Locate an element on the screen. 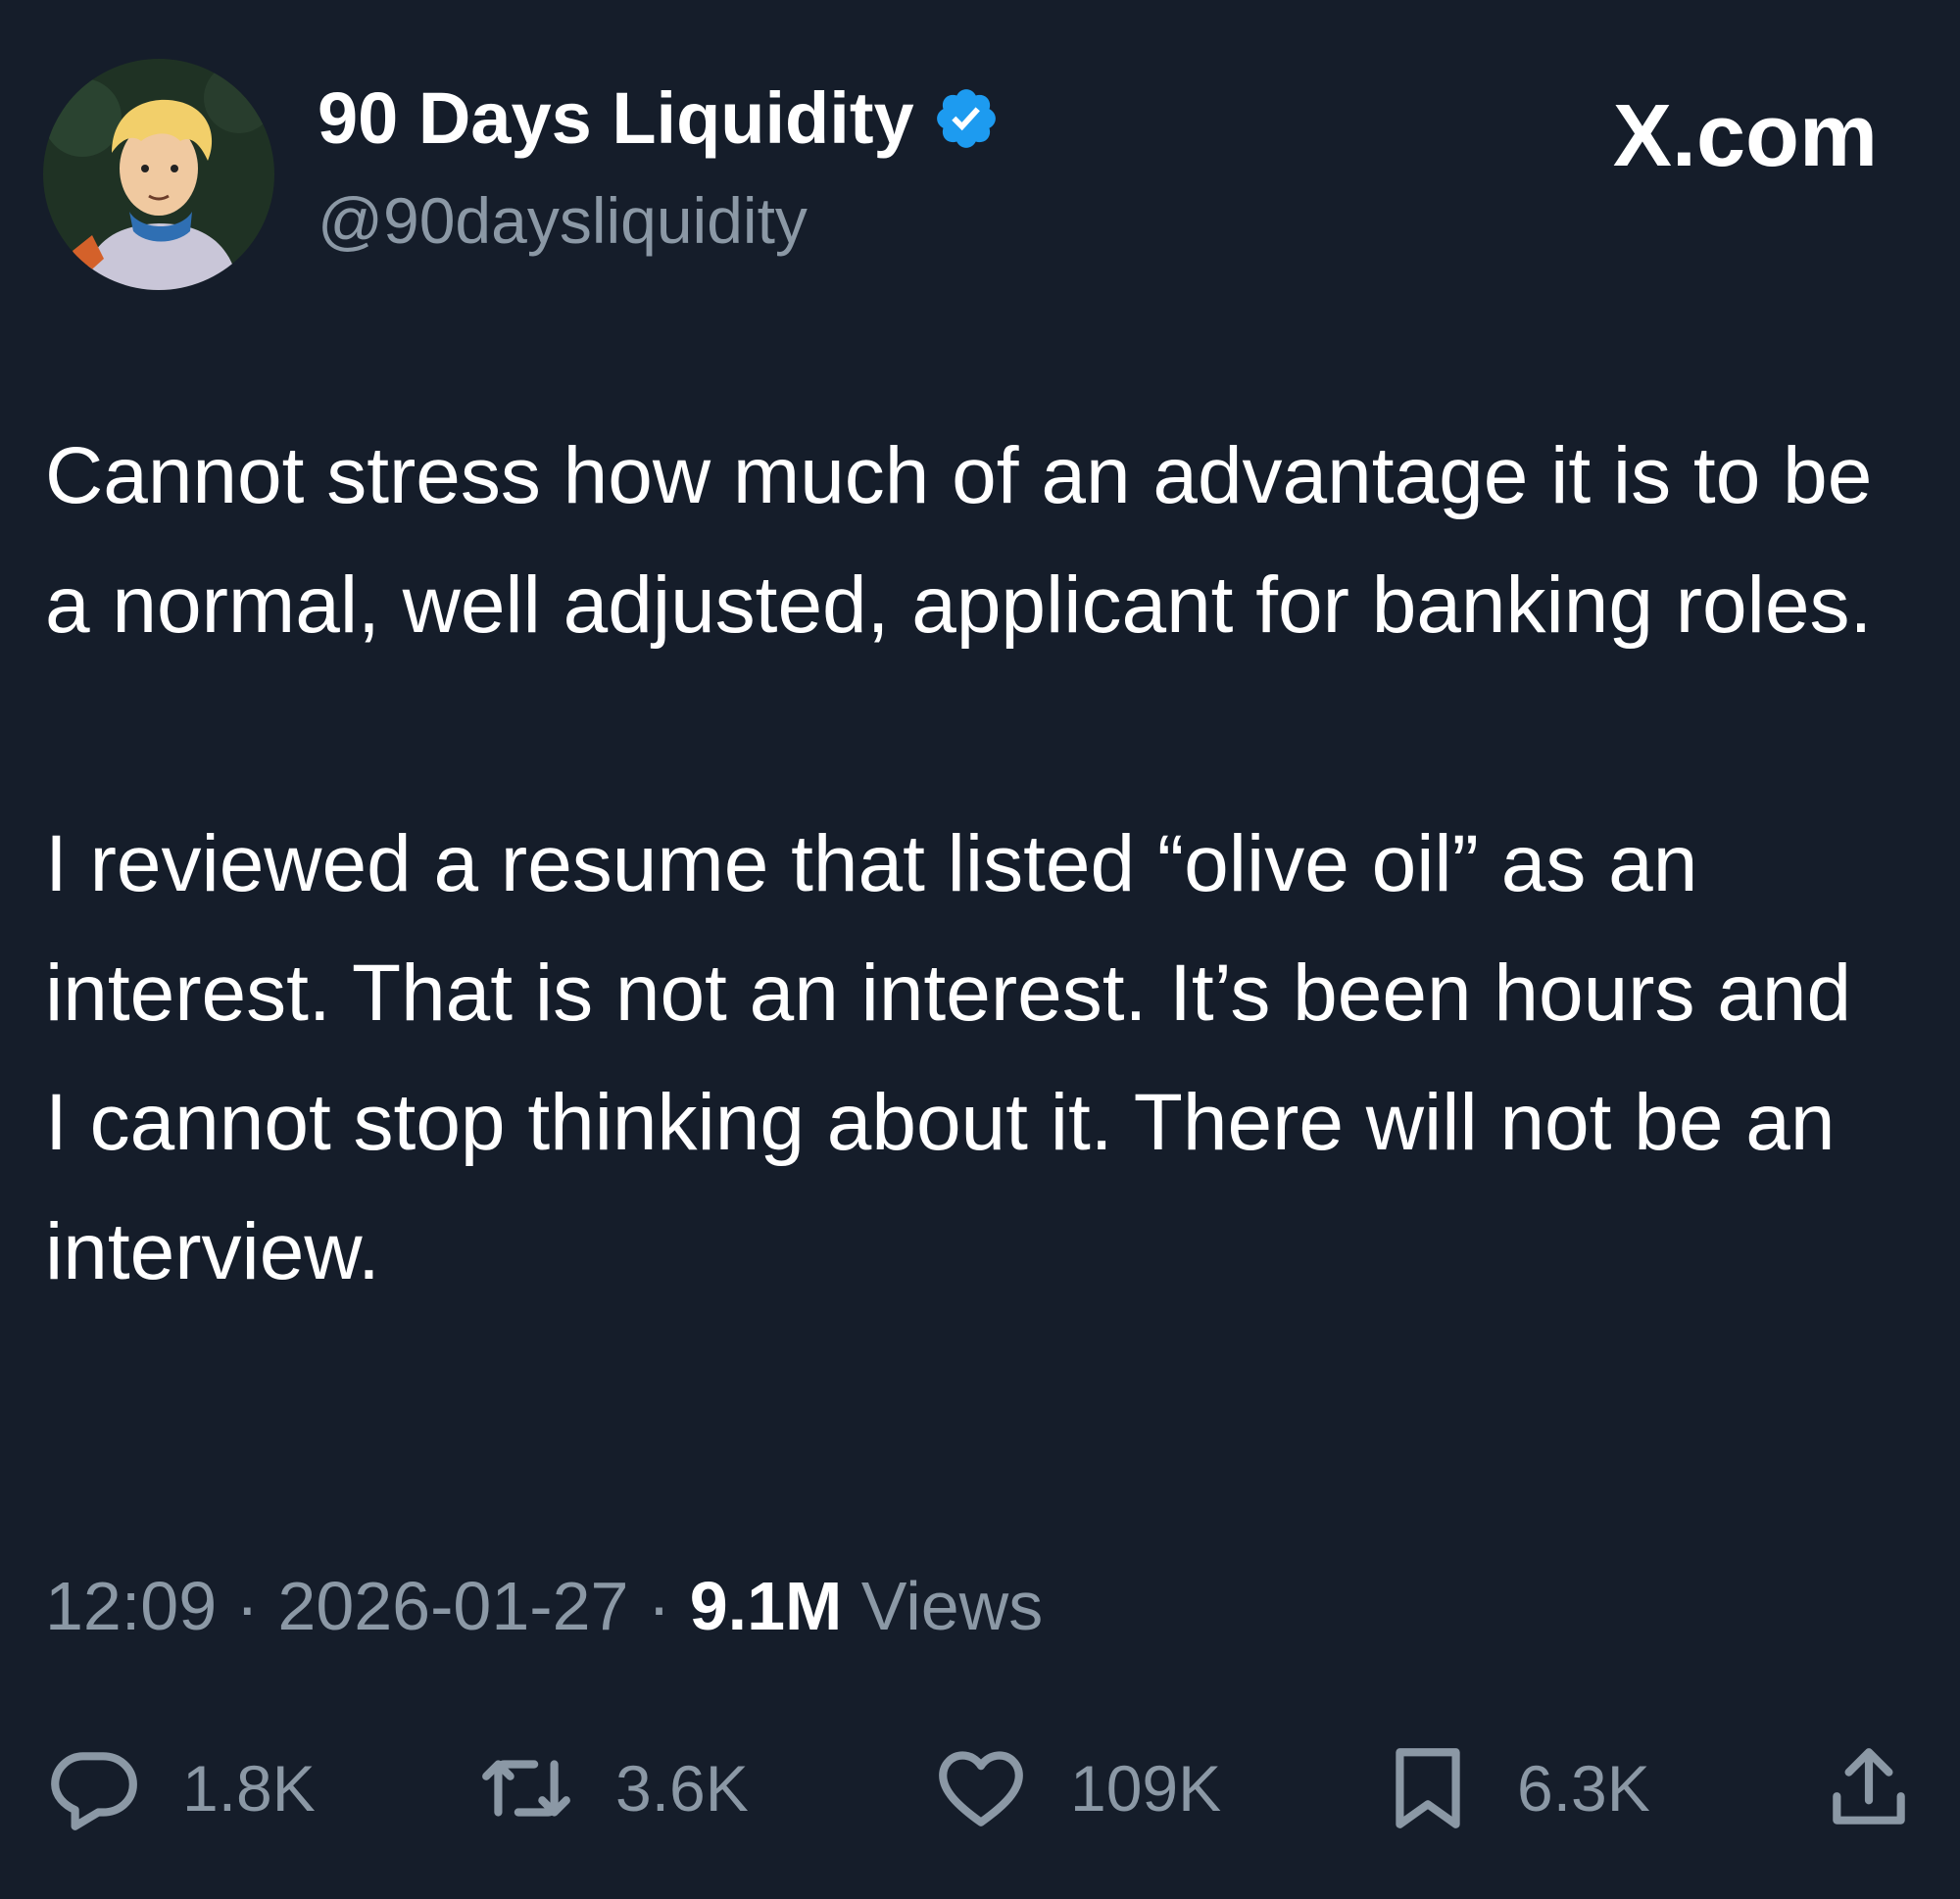 The width and height of the screenshot is (1960, 1899). tweet-date: 2026-01-27 is located at coordinates (452, 1606).